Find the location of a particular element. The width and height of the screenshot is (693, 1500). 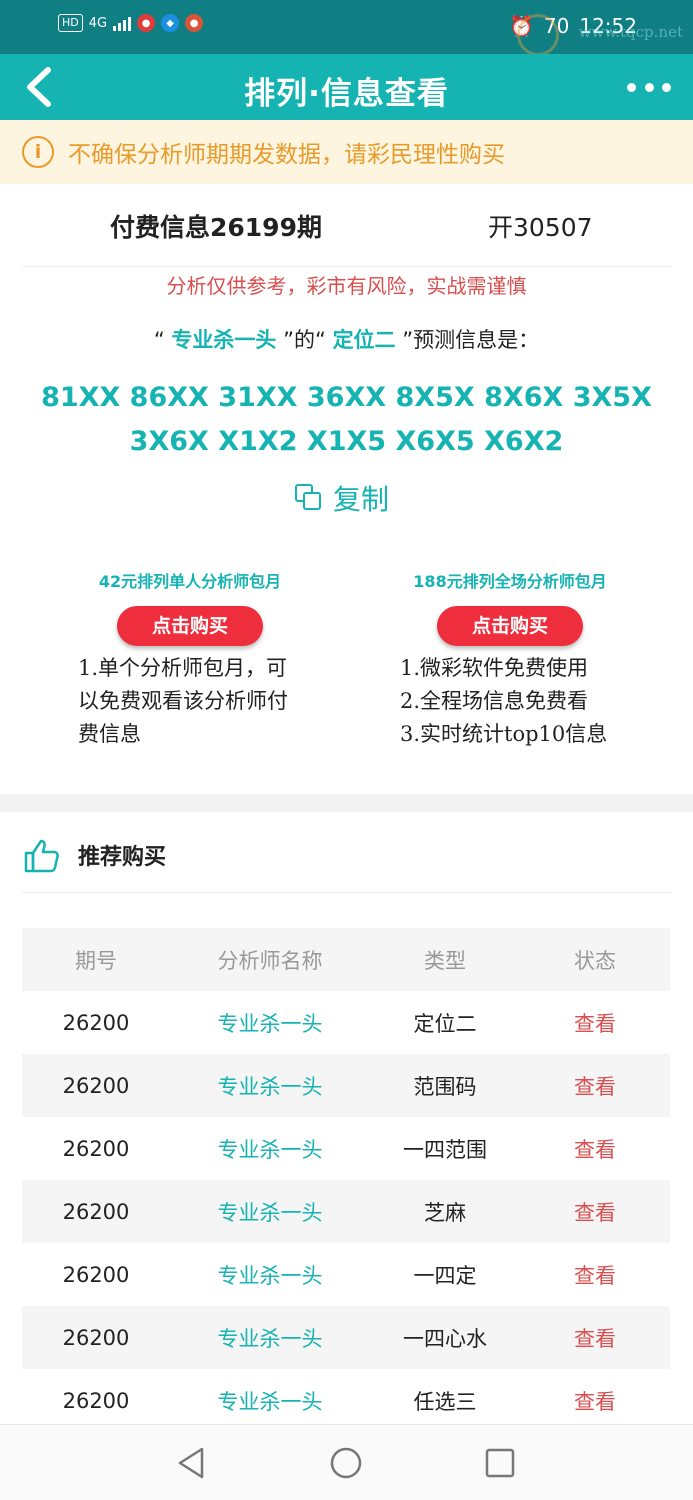

quote-open: “ is located at coordinates (159, 340).